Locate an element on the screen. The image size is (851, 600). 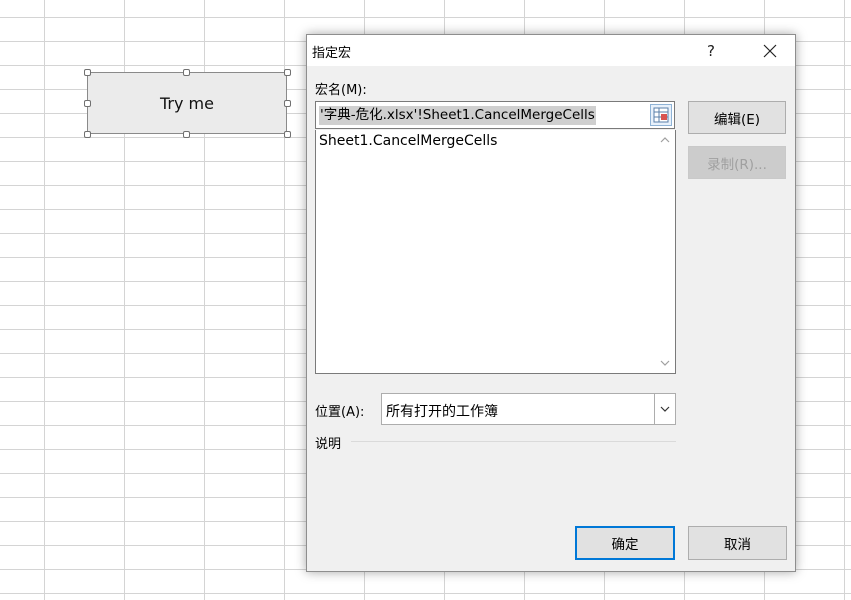
scroll-down-button is located at coordinates (665, 363).